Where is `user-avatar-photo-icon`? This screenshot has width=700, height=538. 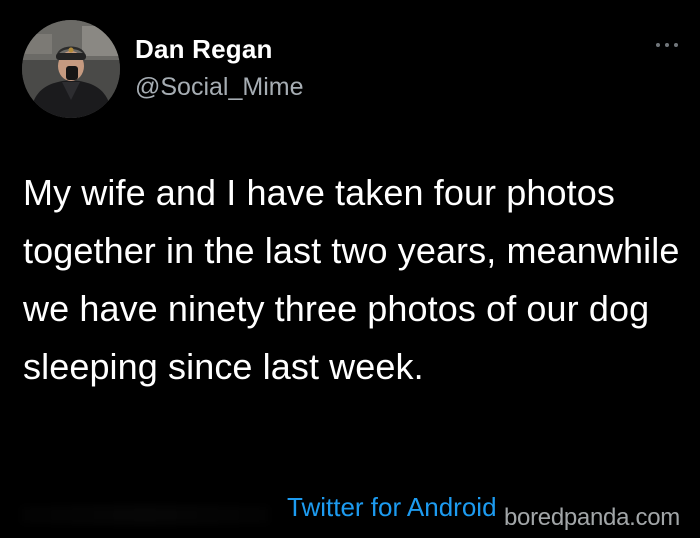 user-avatar-photo-icon is located at coordinates (71, 69).